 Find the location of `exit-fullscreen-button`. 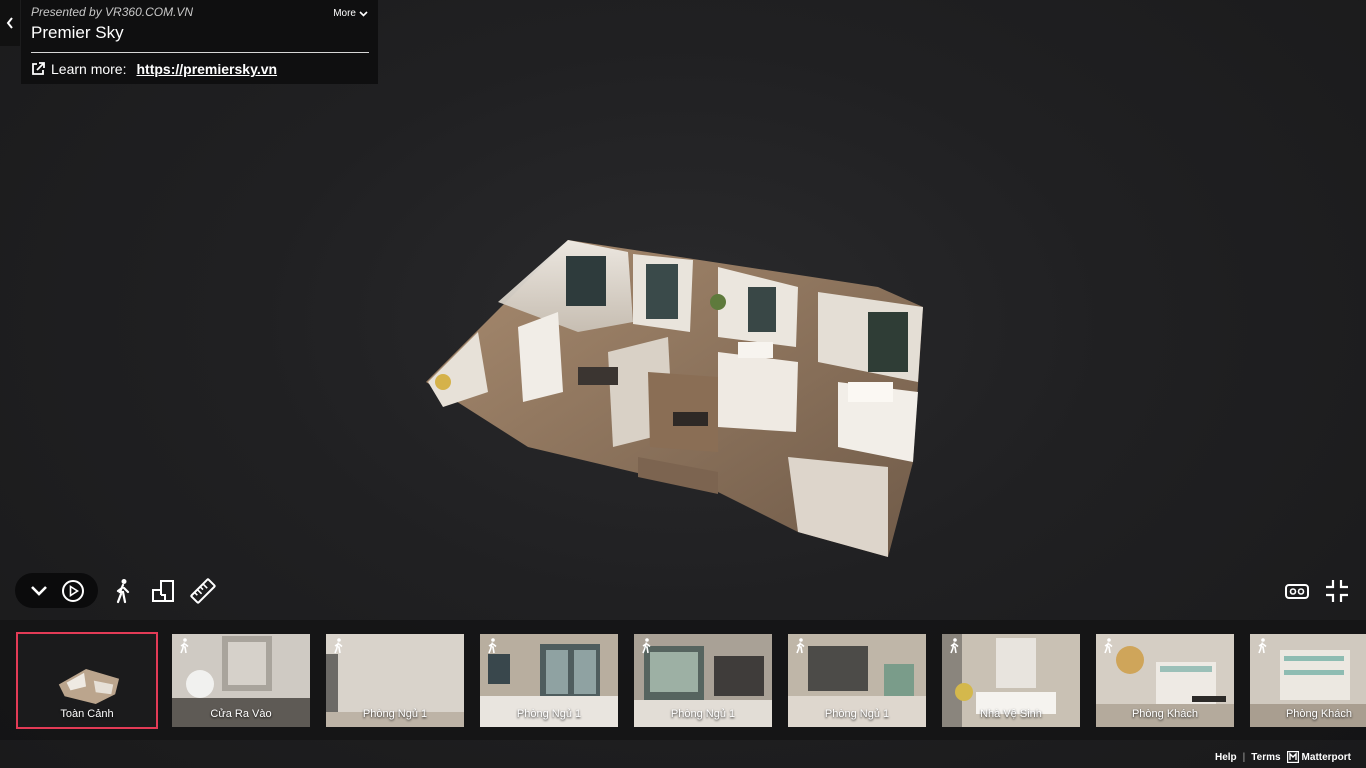

exit-fullscreen-button is located at coordinates (1337, 591).